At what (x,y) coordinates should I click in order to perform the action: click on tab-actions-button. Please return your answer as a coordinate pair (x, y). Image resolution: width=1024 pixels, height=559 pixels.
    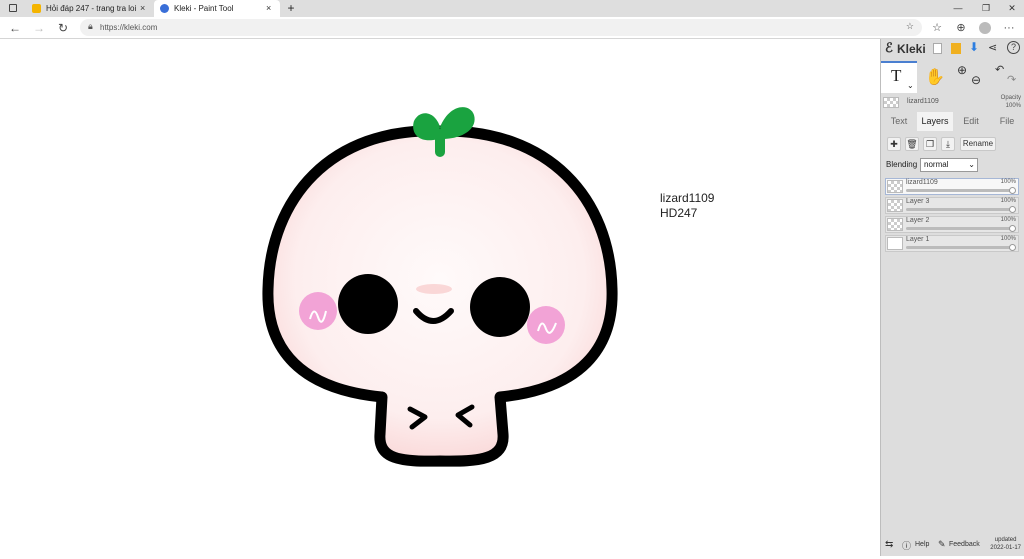
    Looking at the image, I should click on (12, 8).